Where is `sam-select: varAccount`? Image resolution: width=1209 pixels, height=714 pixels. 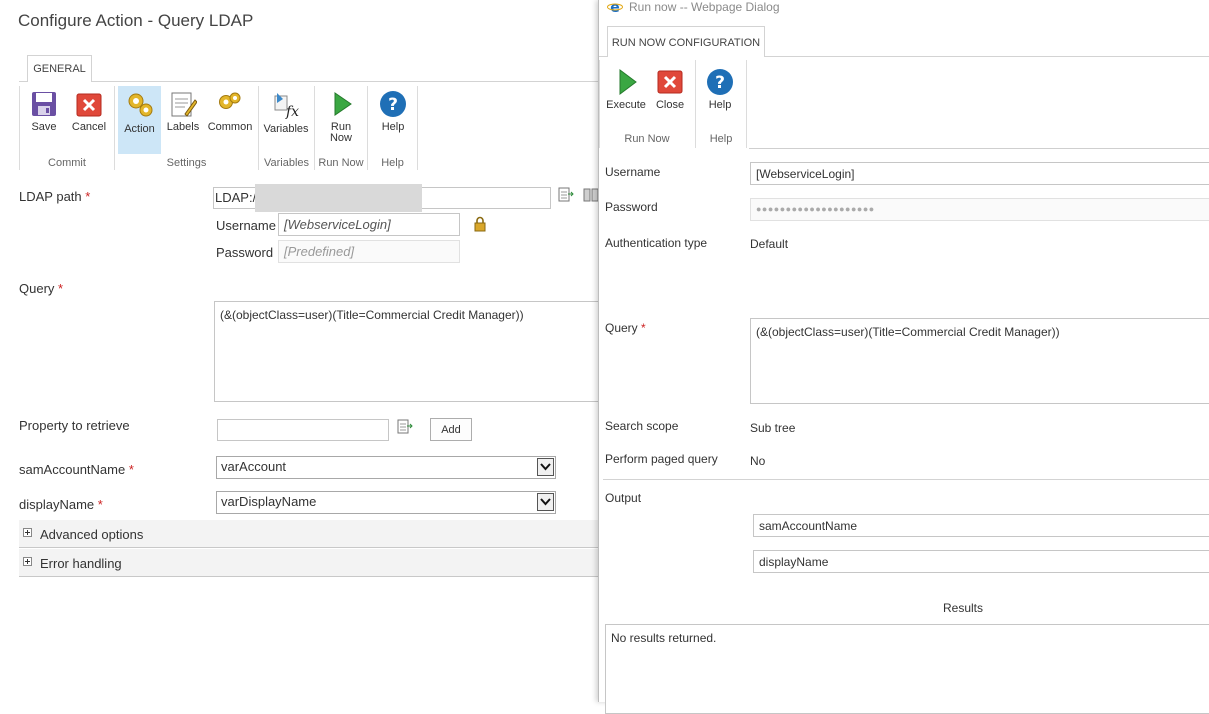
sam-select: varAccount is located at coordinates (386, 467).